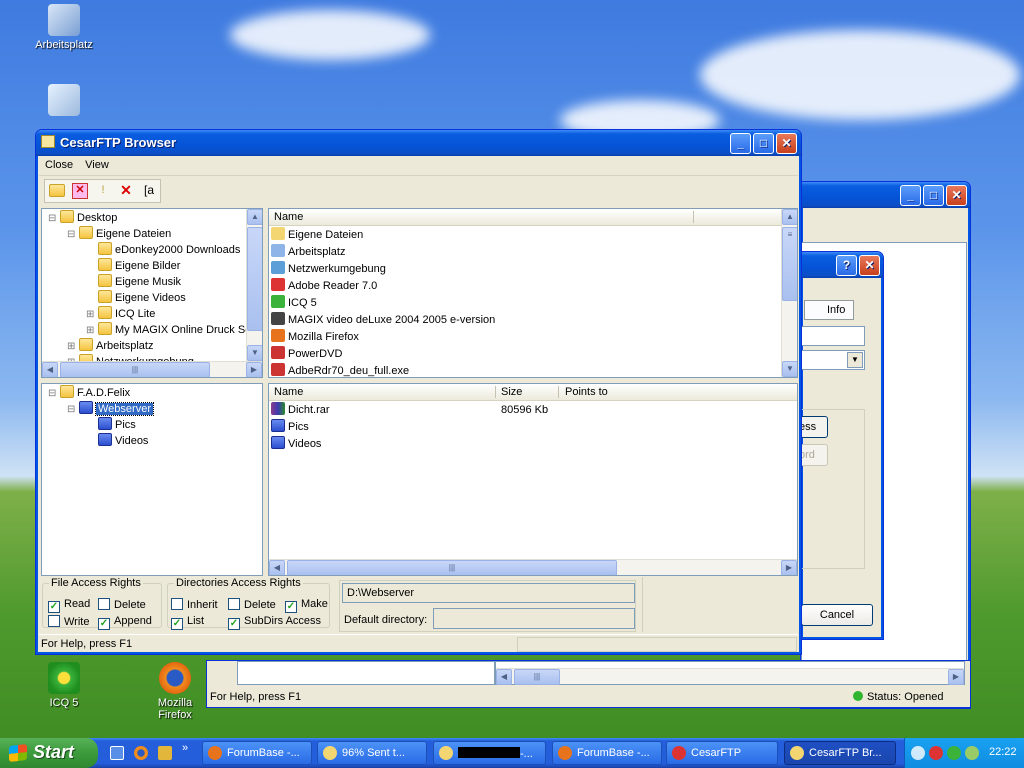 Image resolution: width=1024 pixels, height=768 pixels. I want to click on menu-close: Close, so click(59, 165).